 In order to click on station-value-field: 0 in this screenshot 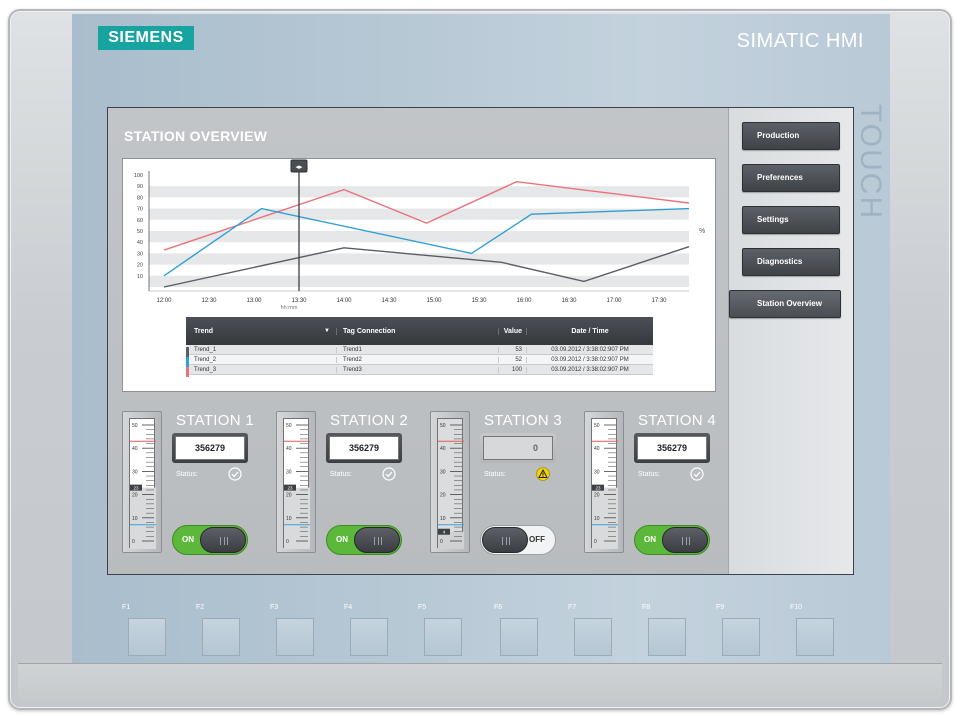, I will do `click(518, 448)`.